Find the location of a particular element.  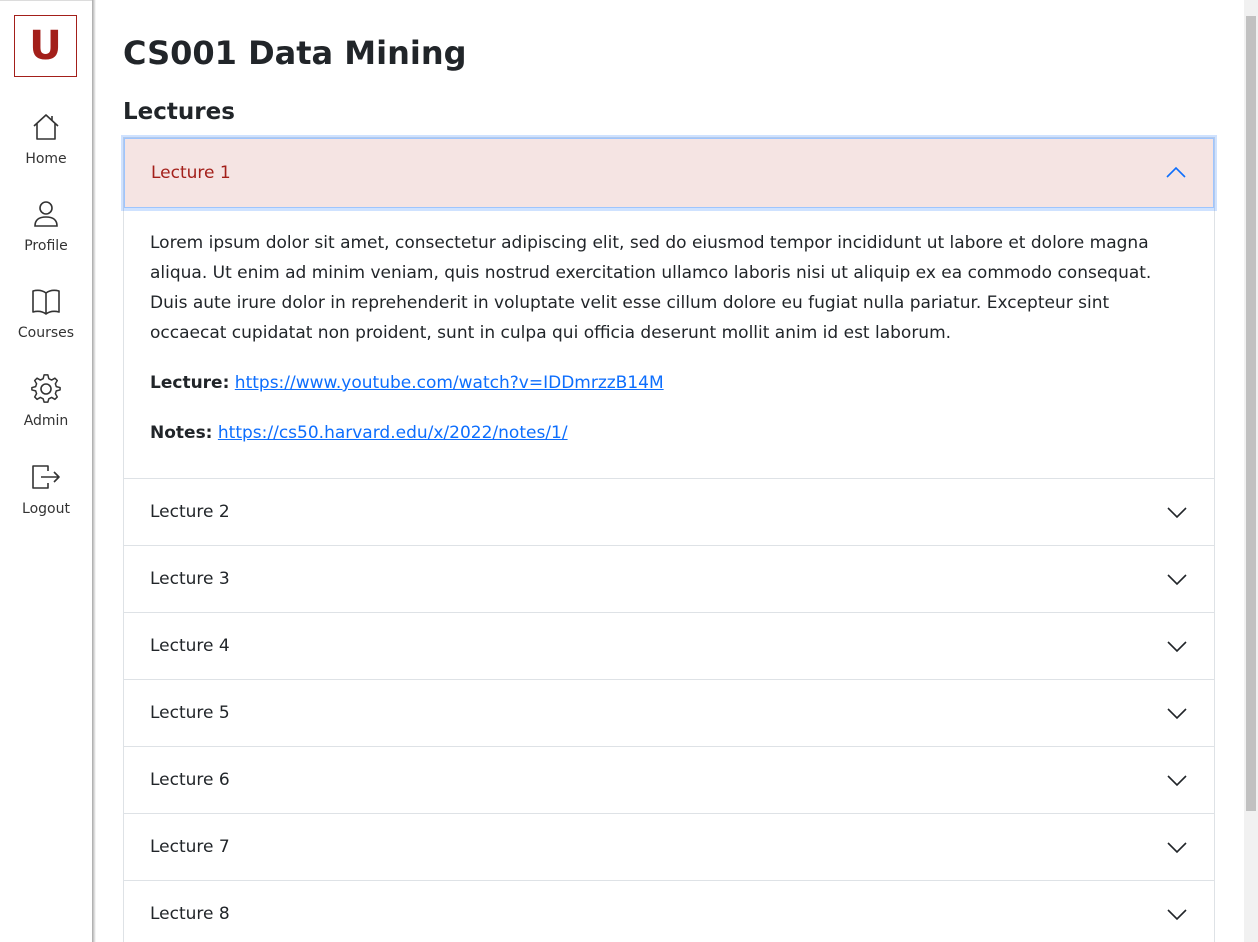

scrollbar is located at coordinates (1251, 471).